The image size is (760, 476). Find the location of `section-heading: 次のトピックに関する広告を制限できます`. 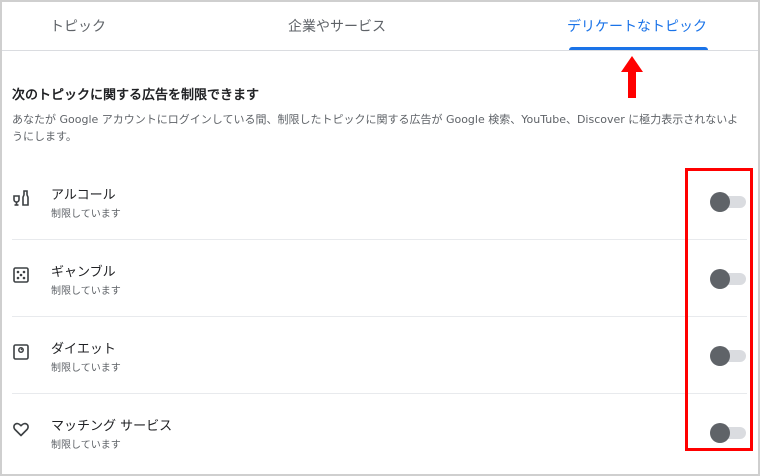

section-heading: 次のトピックに関する広告を制限できます is located at coordinates (136, 95).